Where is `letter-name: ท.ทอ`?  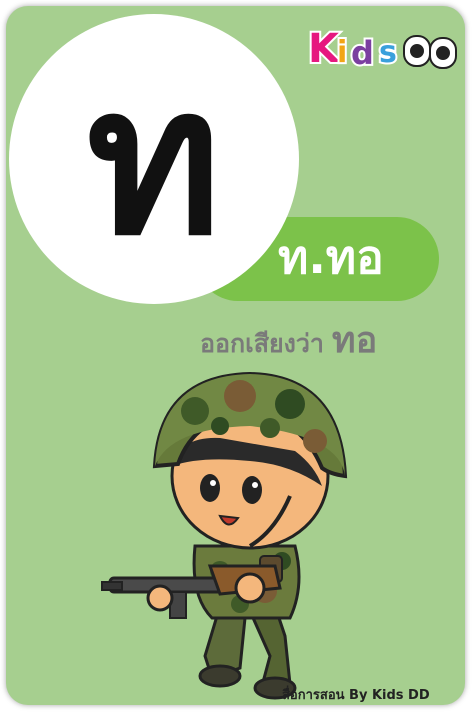 letter-name: ท.ทอ is located at coordinates (331, 257).